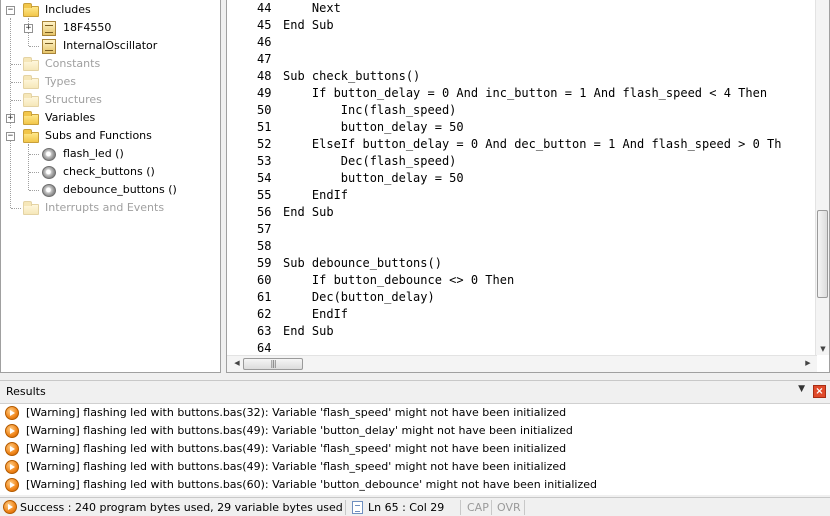 Image resolution: width=830 pixels, height=516 pixels. I want to click on line-number: 54, so click(264, 178).